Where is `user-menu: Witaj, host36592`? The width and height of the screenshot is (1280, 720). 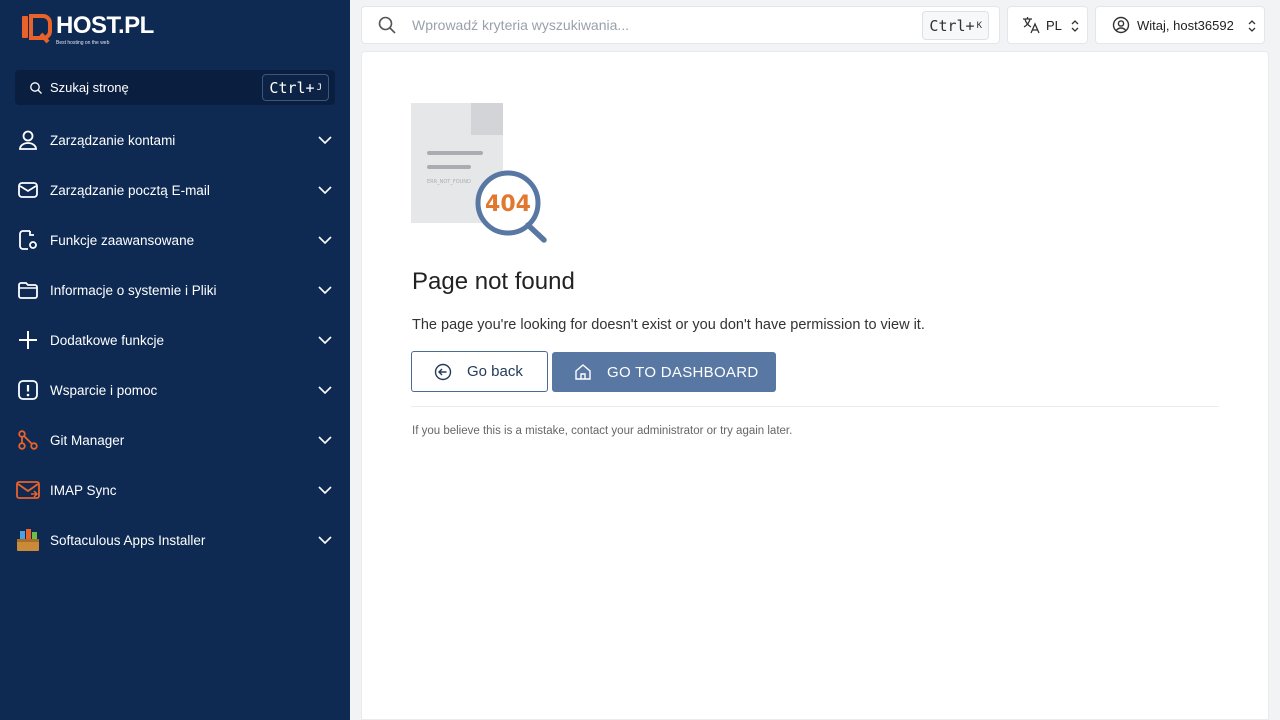
user-menu: Witaj, host36592 is located at coordinates (1180, 25).